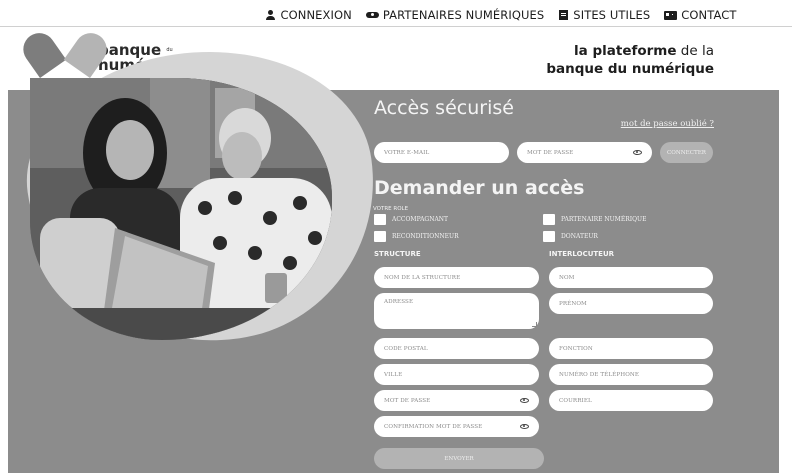  What do you see at coordinates (169, 50) in the screenshot?
I see `logo-du: du` at bounding box center [169, 50].